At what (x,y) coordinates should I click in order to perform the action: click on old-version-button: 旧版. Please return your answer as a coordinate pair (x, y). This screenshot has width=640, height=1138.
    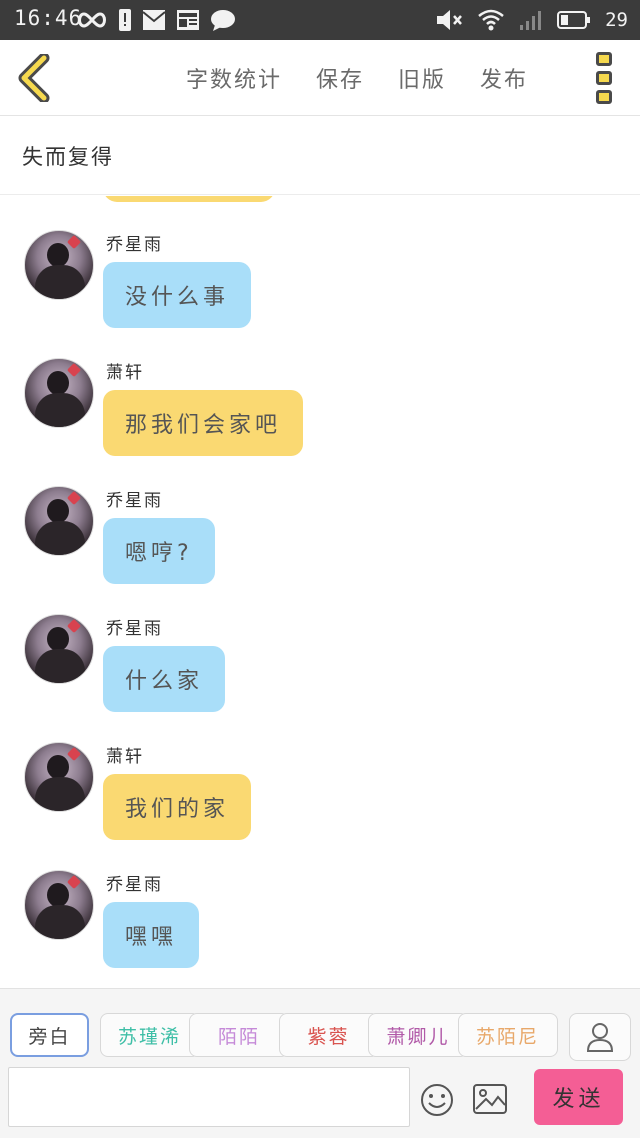
    Looking at the image, I should click on (422, 78).